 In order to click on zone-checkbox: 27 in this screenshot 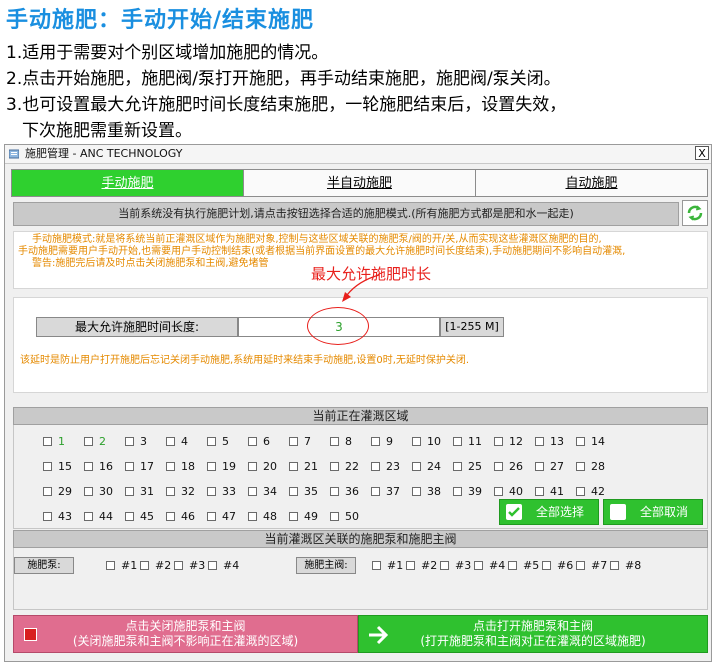, I will do `click(555, 466)`.